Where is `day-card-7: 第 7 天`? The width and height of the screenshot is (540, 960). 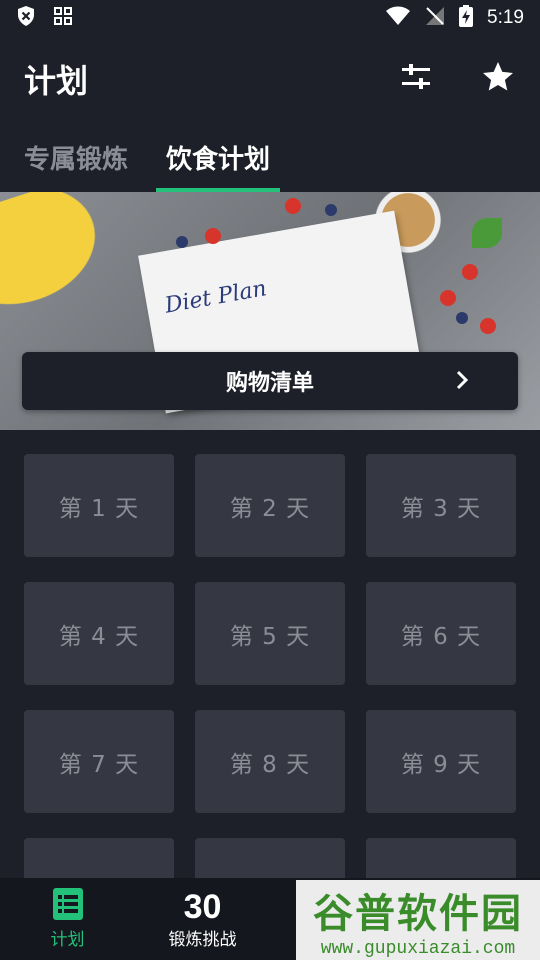
day-card-7: 第 7 天 is located at coordinates (99, 761).